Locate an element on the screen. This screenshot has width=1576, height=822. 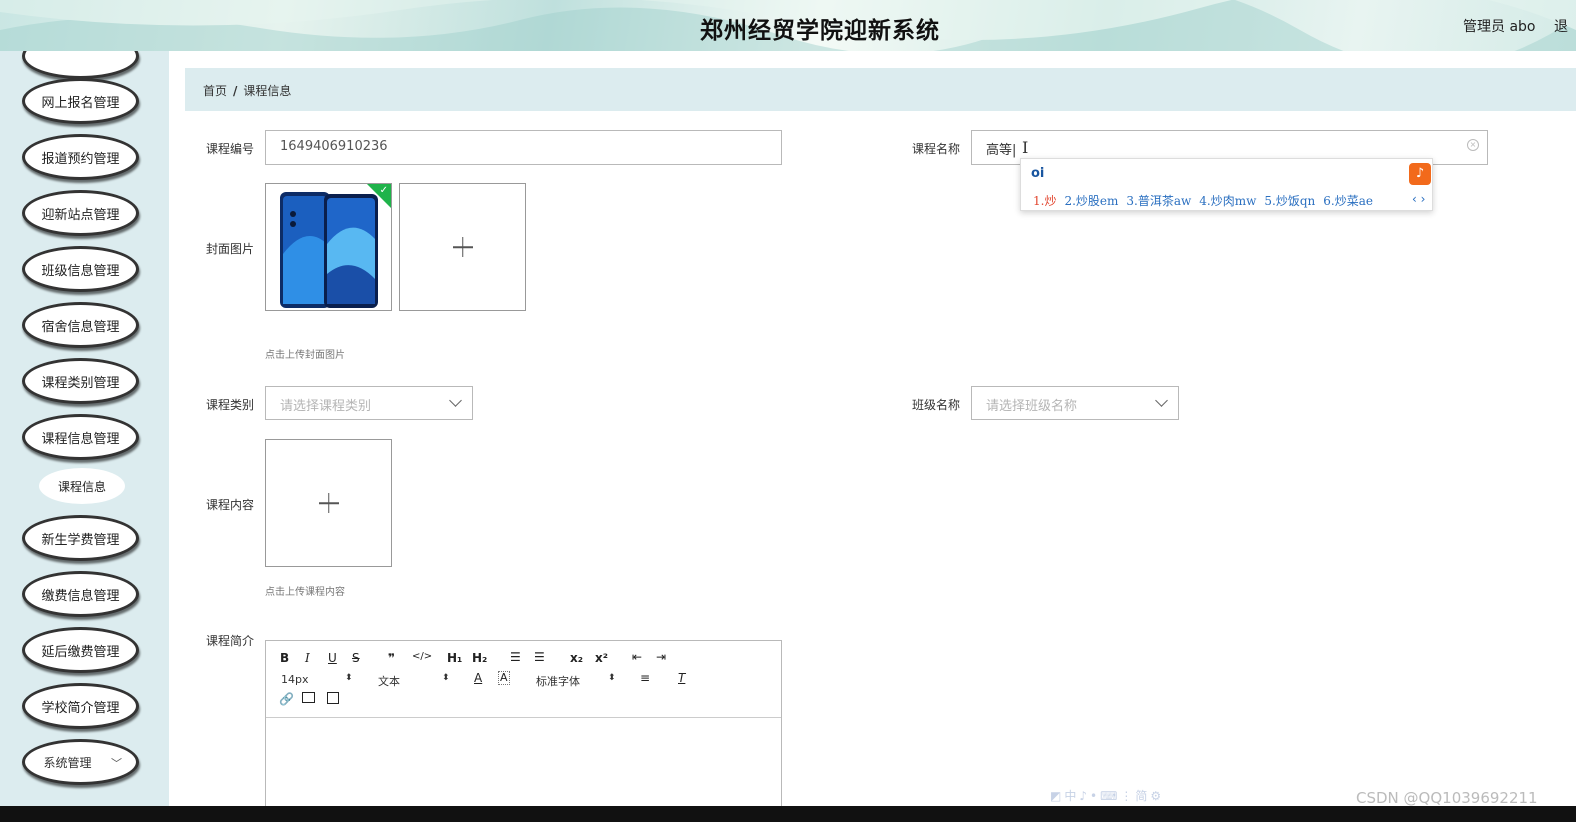
paragraph-value: 文本 is located at coordinates (389, 681).